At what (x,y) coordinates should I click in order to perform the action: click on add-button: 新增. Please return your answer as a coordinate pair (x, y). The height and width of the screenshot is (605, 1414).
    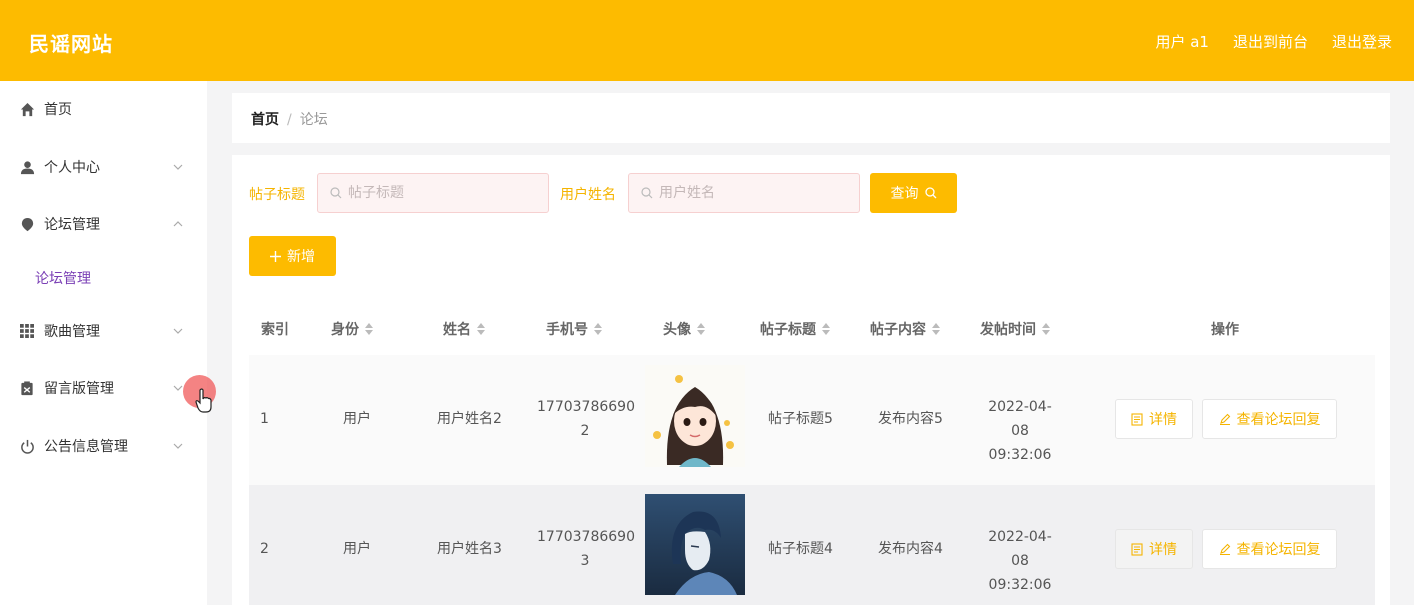
    Looking at the image, I should click on (292, 256).